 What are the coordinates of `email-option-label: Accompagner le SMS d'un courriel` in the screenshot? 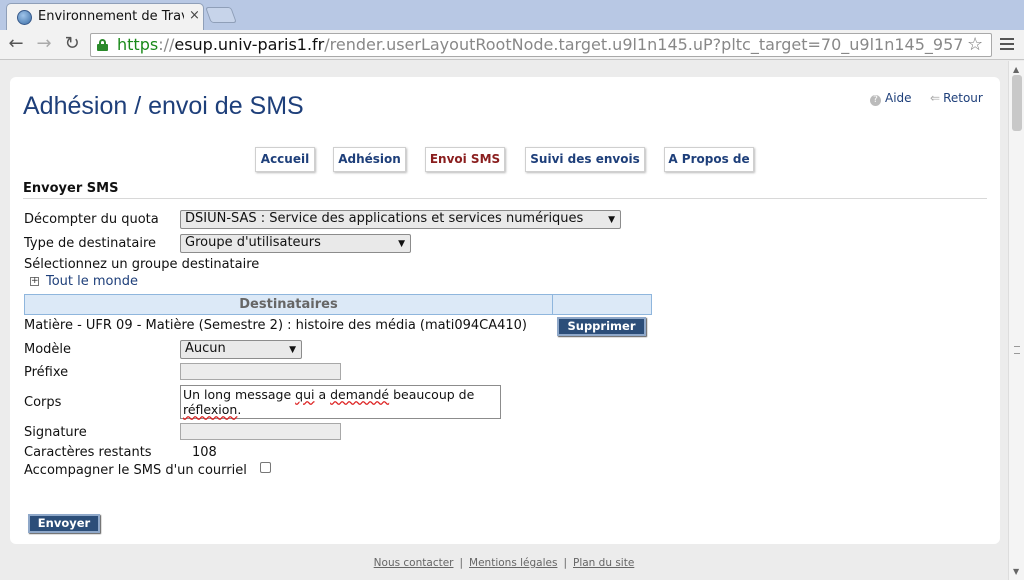 It's located at (135, 470).